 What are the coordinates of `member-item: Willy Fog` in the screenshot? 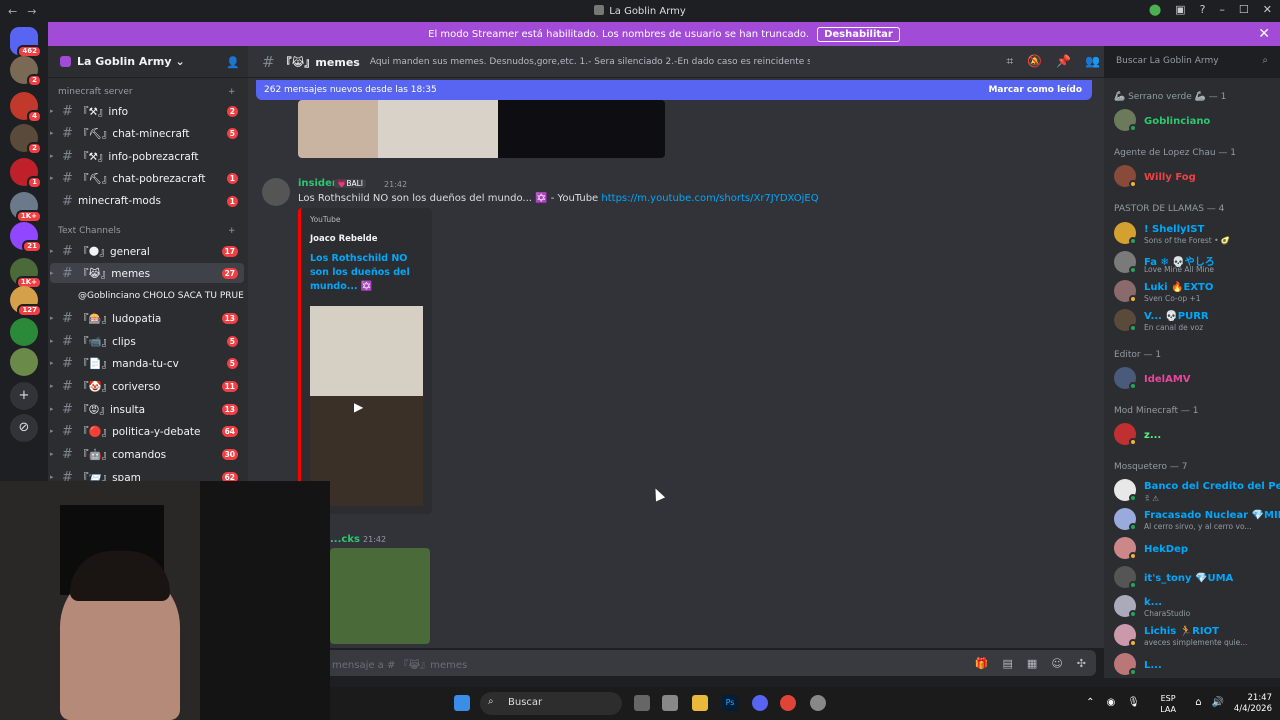 It's located at (1195, 177).